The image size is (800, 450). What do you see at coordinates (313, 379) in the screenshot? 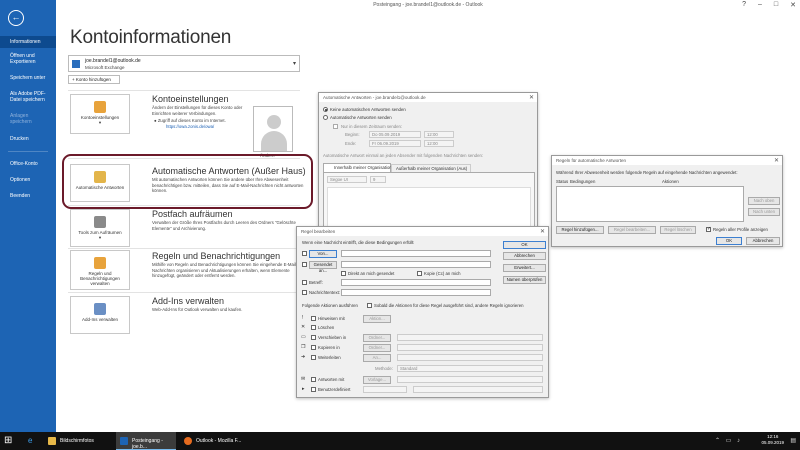
I see `reply-checkbox` at bounding box center [313, 379].